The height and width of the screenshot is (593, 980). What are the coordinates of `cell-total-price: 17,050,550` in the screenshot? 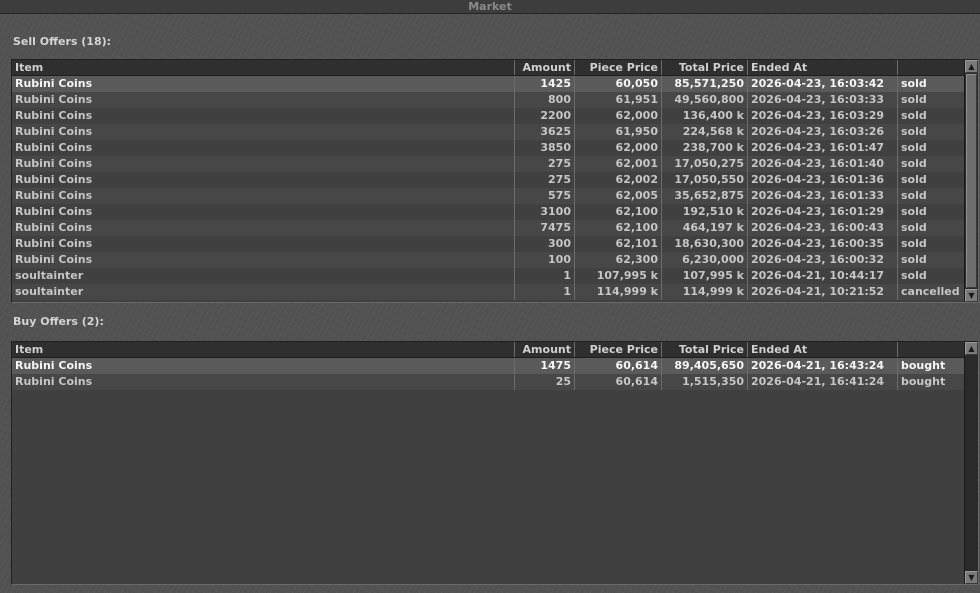 It's located at (705, 180).